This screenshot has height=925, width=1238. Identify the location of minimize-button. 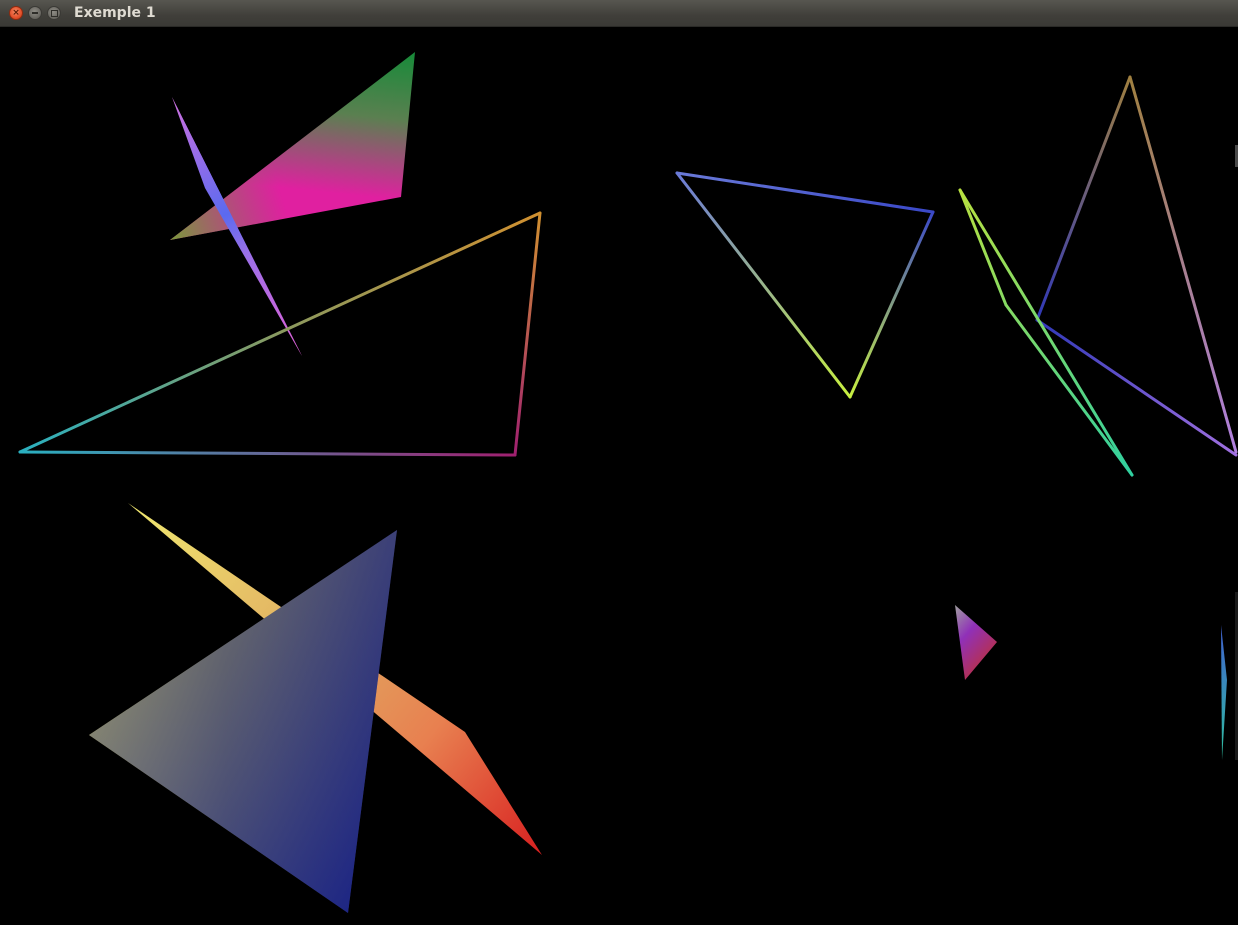
(35, 13).